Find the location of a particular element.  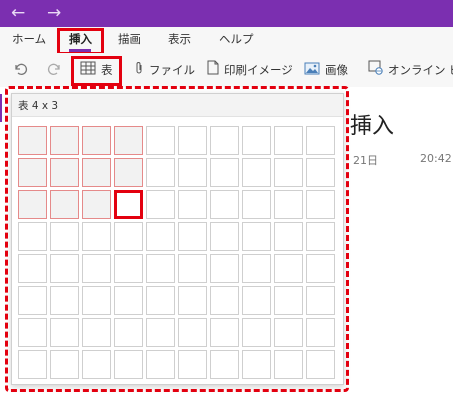

online-video-button-label: オンライン ビデ is located at coordinates (420, 70).